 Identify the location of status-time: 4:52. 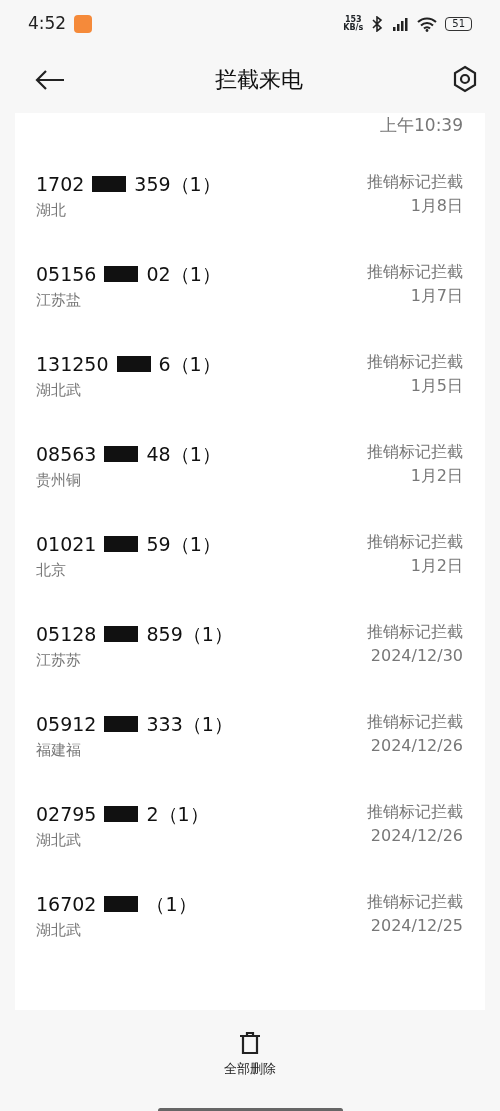
(47, 24).